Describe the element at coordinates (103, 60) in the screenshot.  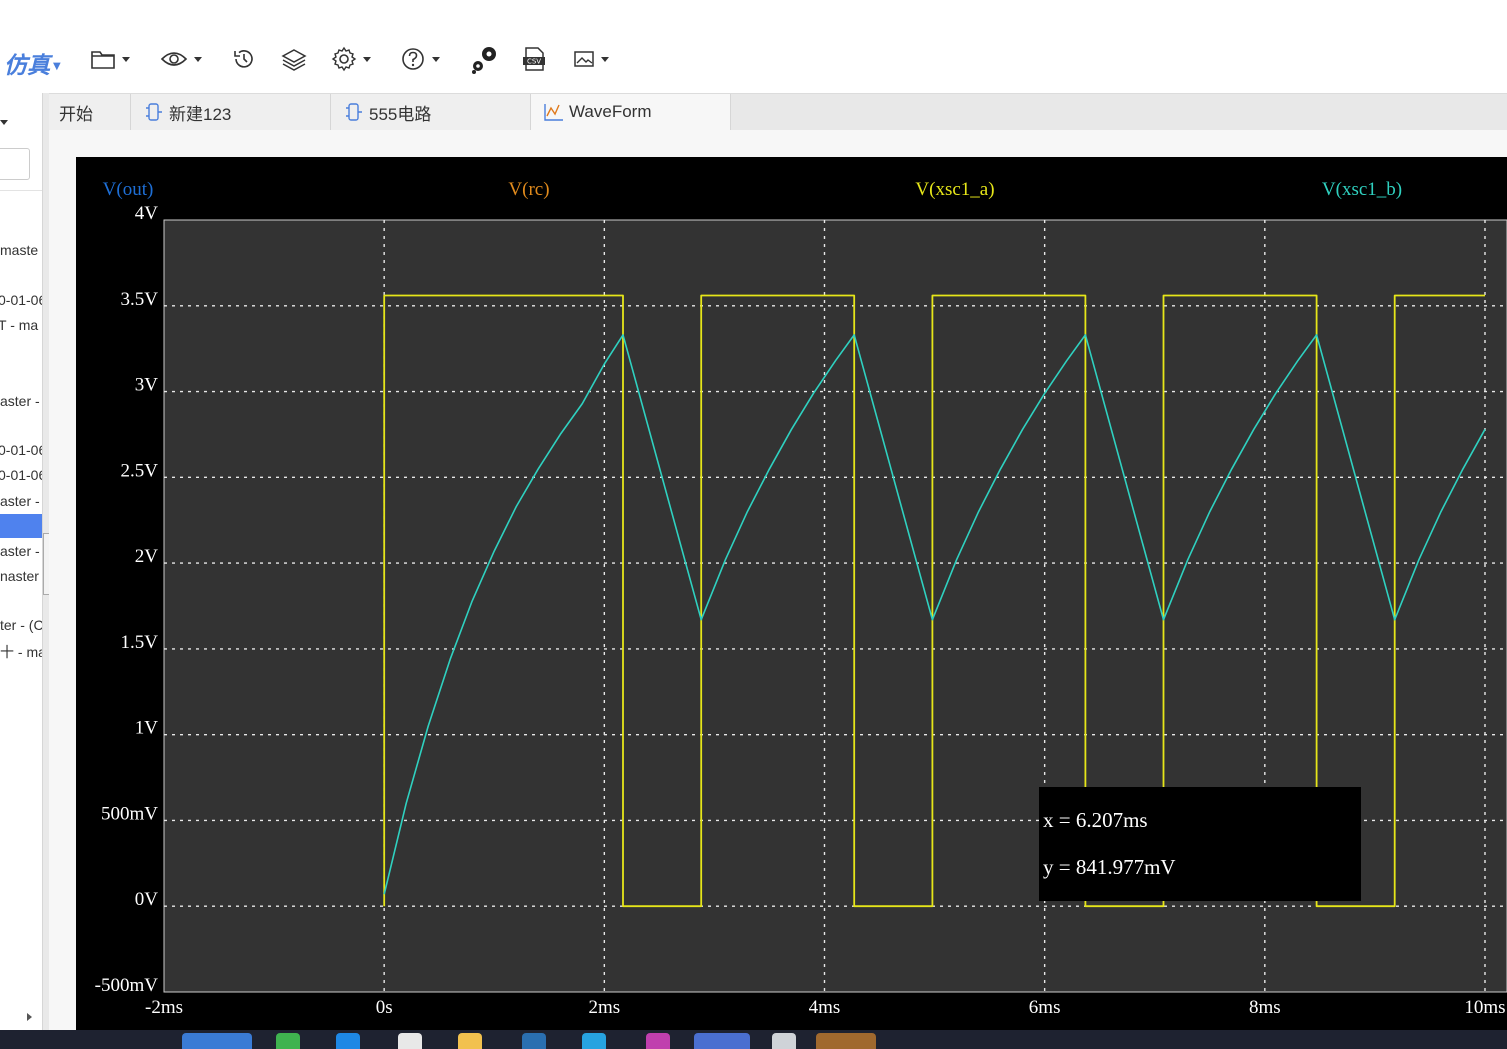
I see `folder-icon` at that location.